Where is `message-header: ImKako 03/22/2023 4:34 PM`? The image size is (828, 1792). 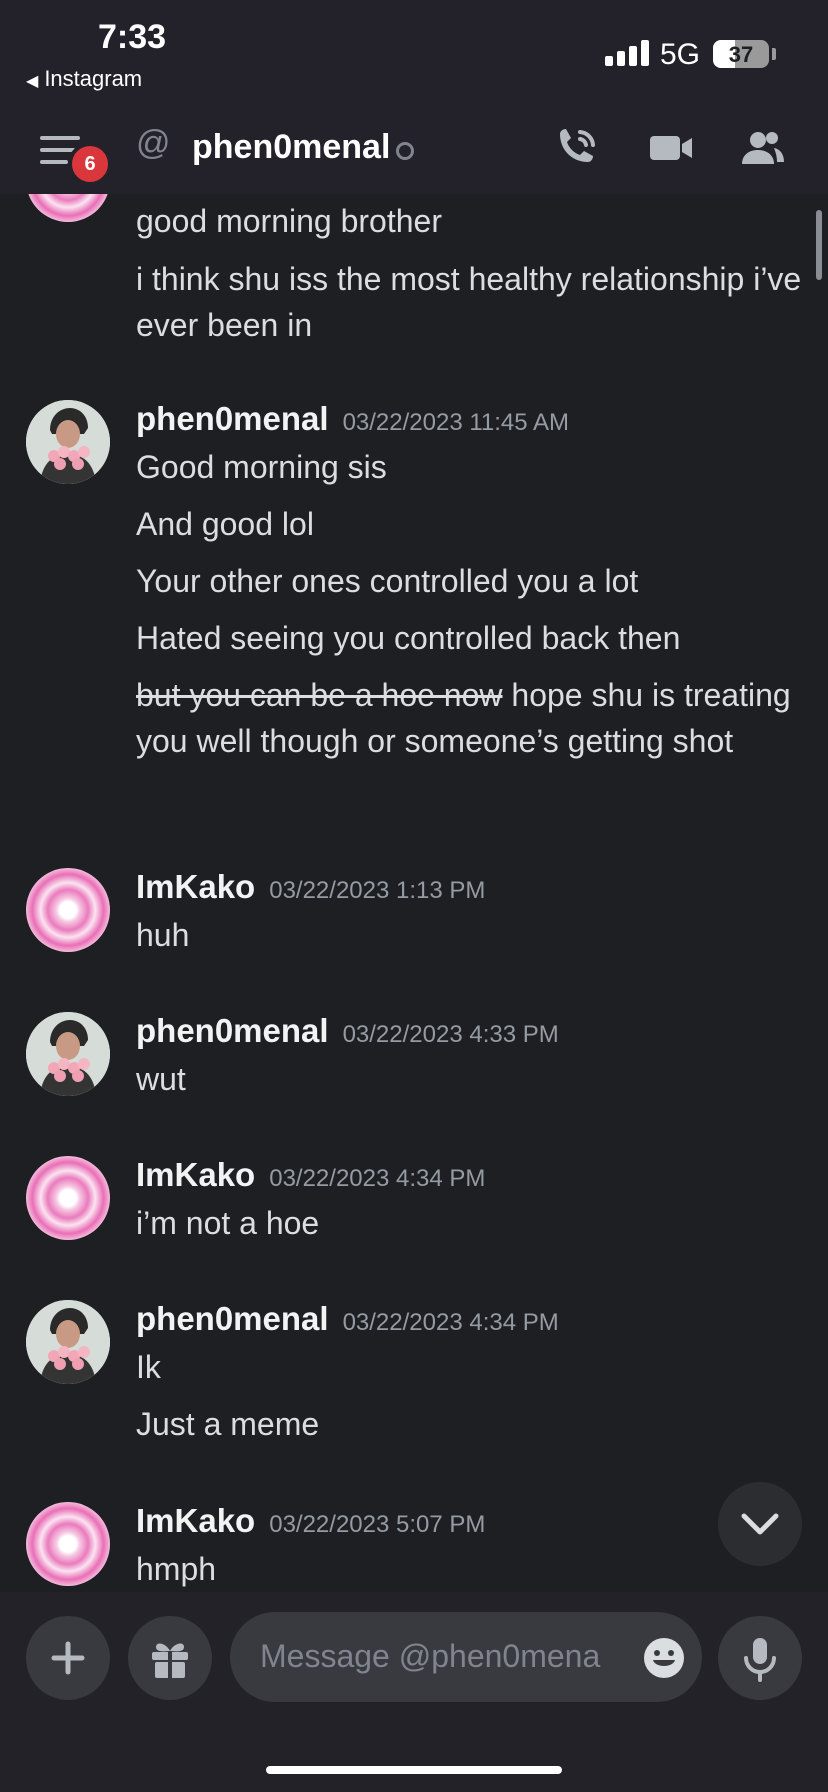 message-header: ImKako 03/22/2023 4:34 PM is located at coordinates (310, 1175).